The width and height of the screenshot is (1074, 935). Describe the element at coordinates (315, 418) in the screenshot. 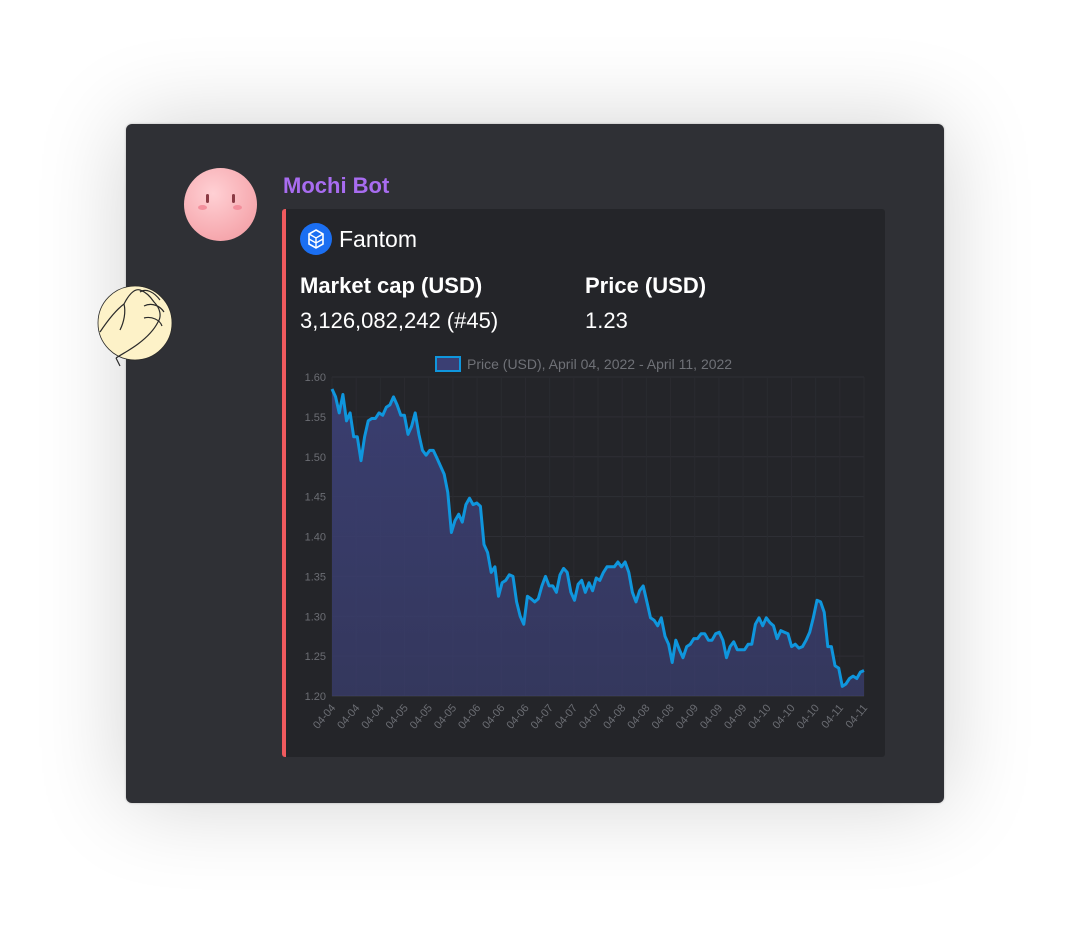

I see `y-tick-label: 1.55` at that location.